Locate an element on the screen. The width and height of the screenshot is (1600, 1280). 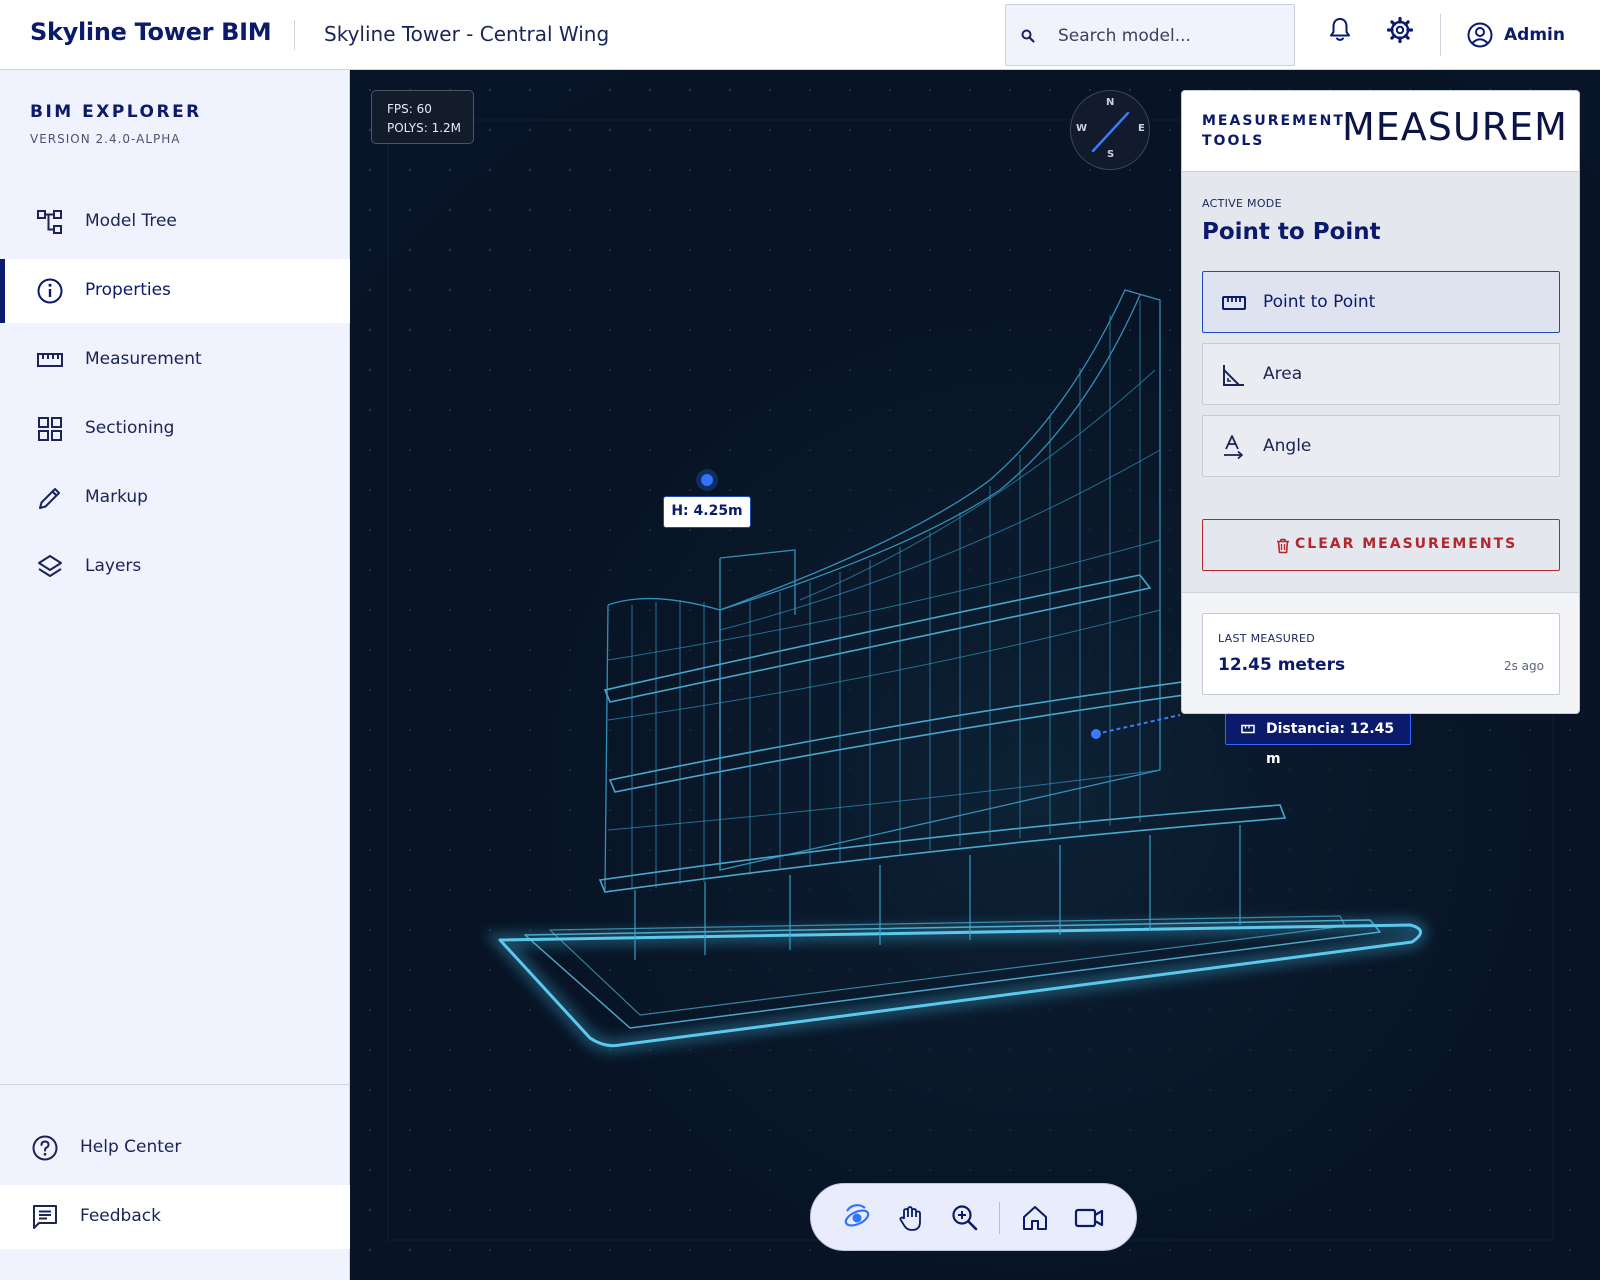
distance-measurement-label: Distancia: 12.45 m is located at coordinates (1318, 740).